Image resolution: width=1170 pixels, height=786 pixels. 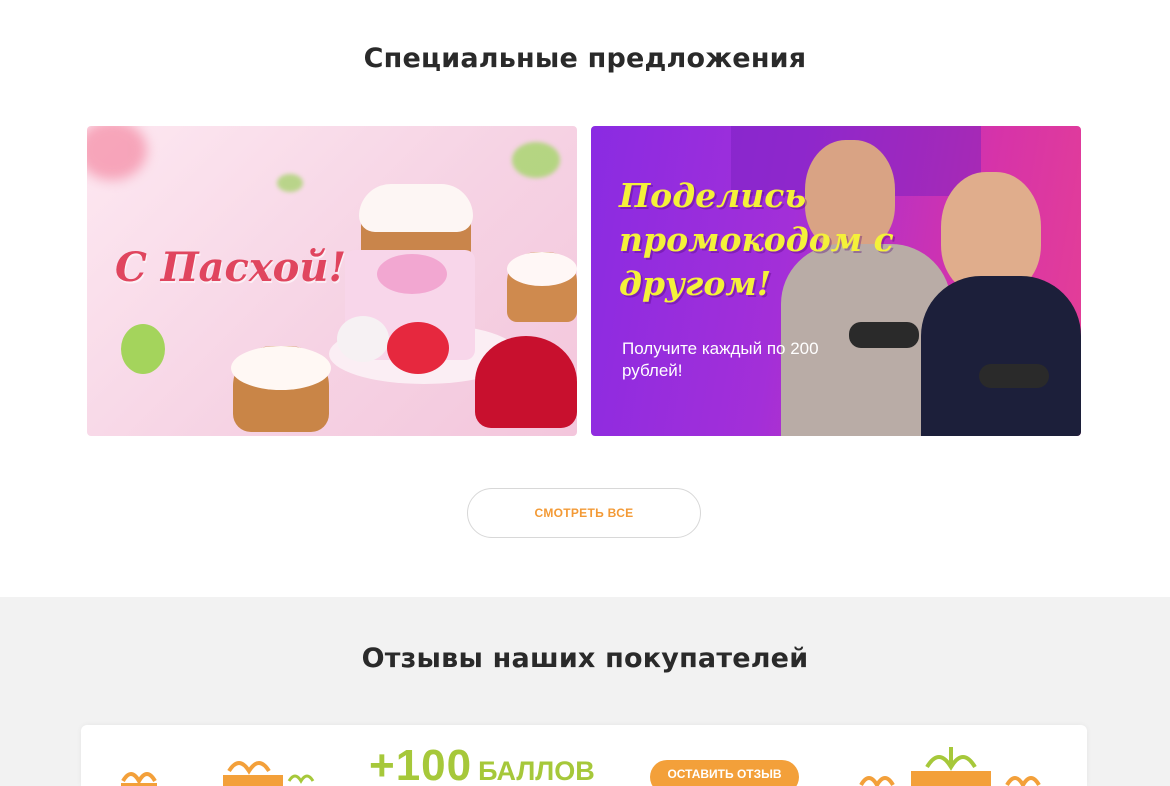 What do you see at coordinates (720, 359) in the screenshot?
I see `promo-subtext: Получите каждый по 200 рублей!` at bounding box center [720, 359].